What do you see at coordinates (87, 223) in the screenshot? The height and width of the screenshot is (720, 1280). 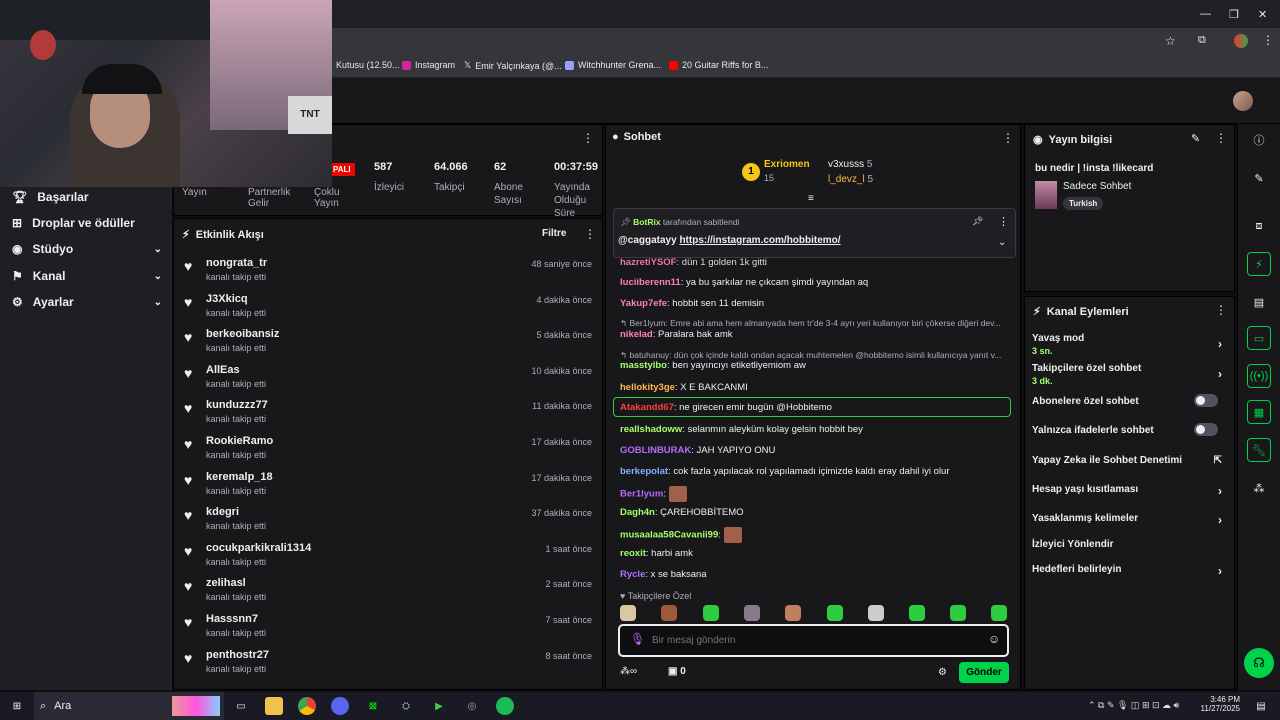 I see `nav-drops: ⊞ Droplar ve ödüller` at bounding box center [87, 223].